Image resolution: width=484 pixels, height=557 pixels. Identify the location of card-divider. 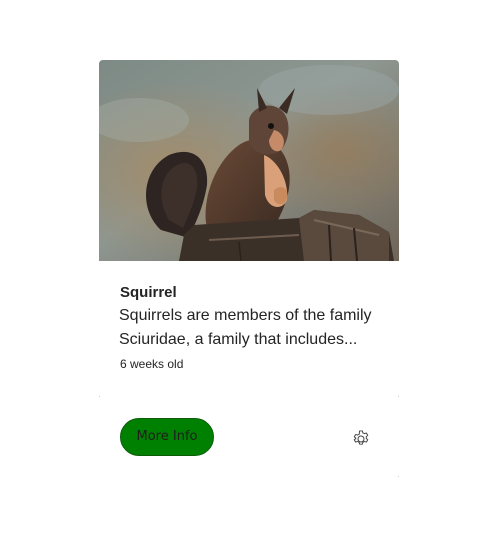
(249, 396).